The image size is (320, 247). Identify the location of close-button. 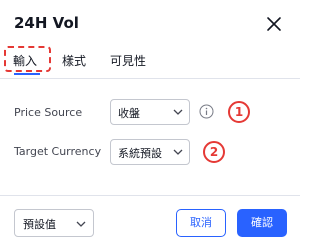
(274, 24).